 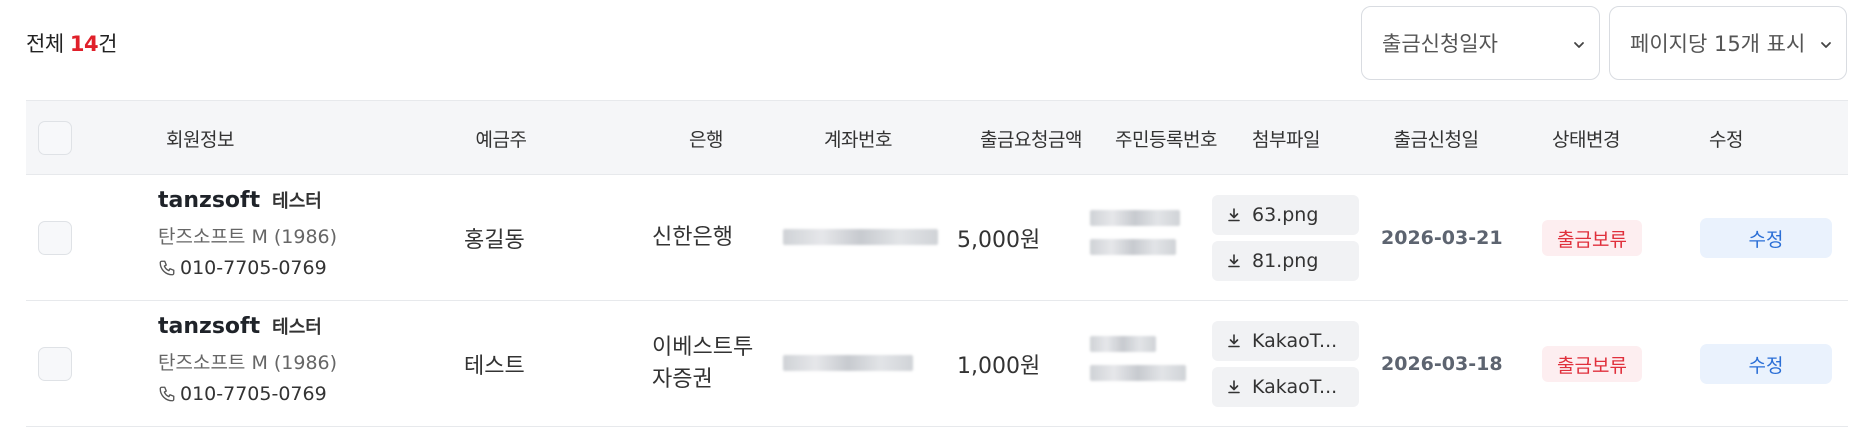 I want to click on bank-name: 신한은행, so click(x=692, y=237).